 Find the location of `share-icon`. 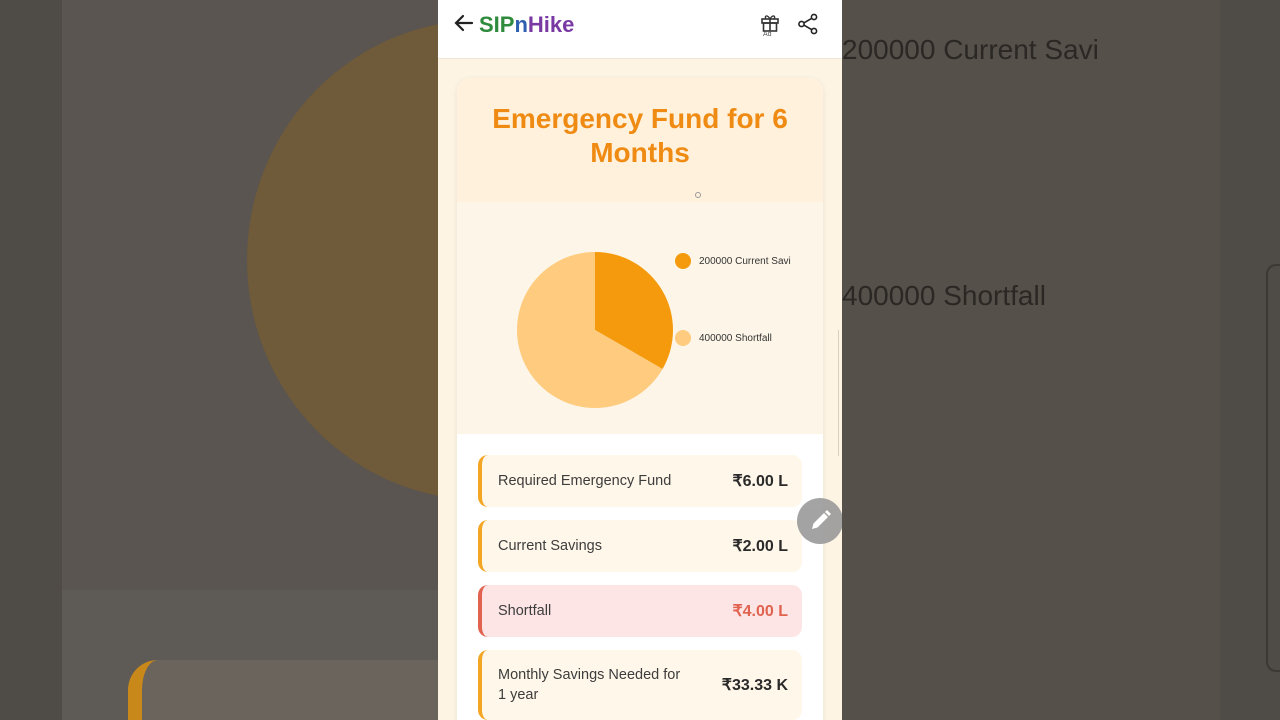

share-icon is located at coordinates (808, 24).